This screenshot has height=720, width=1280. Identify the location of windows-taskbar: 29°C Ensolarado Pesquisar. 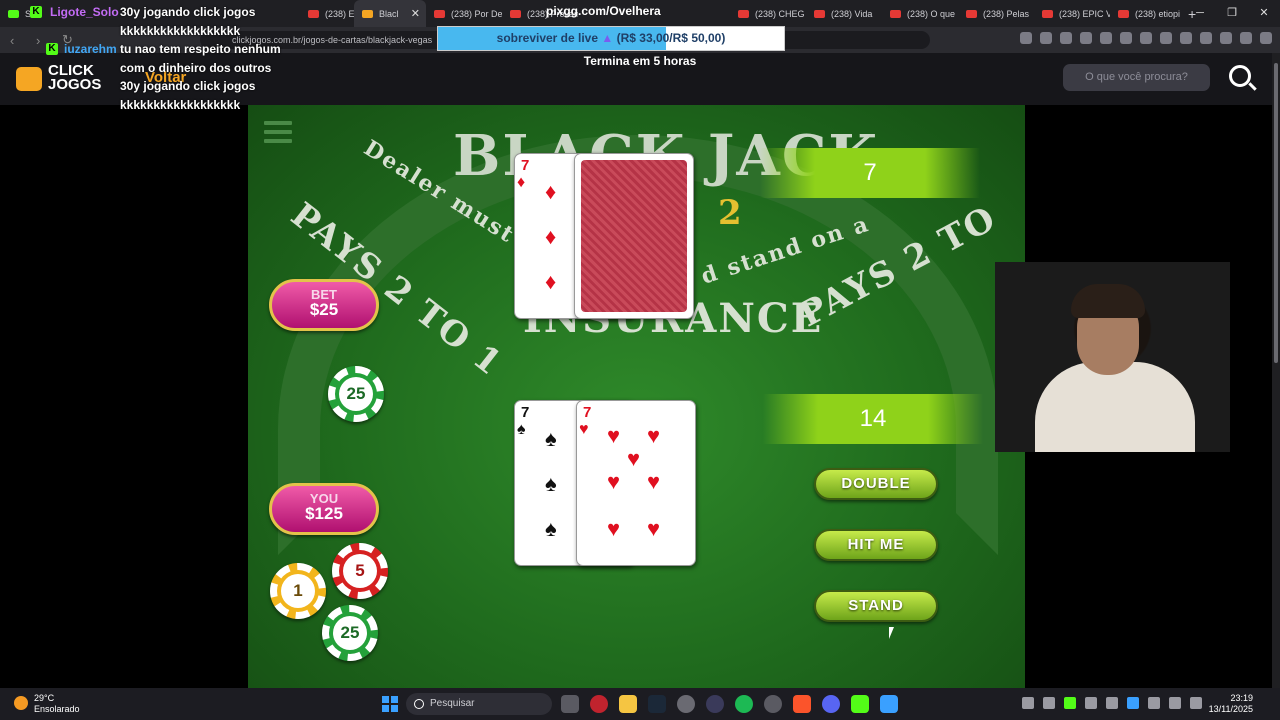
(640, 704).